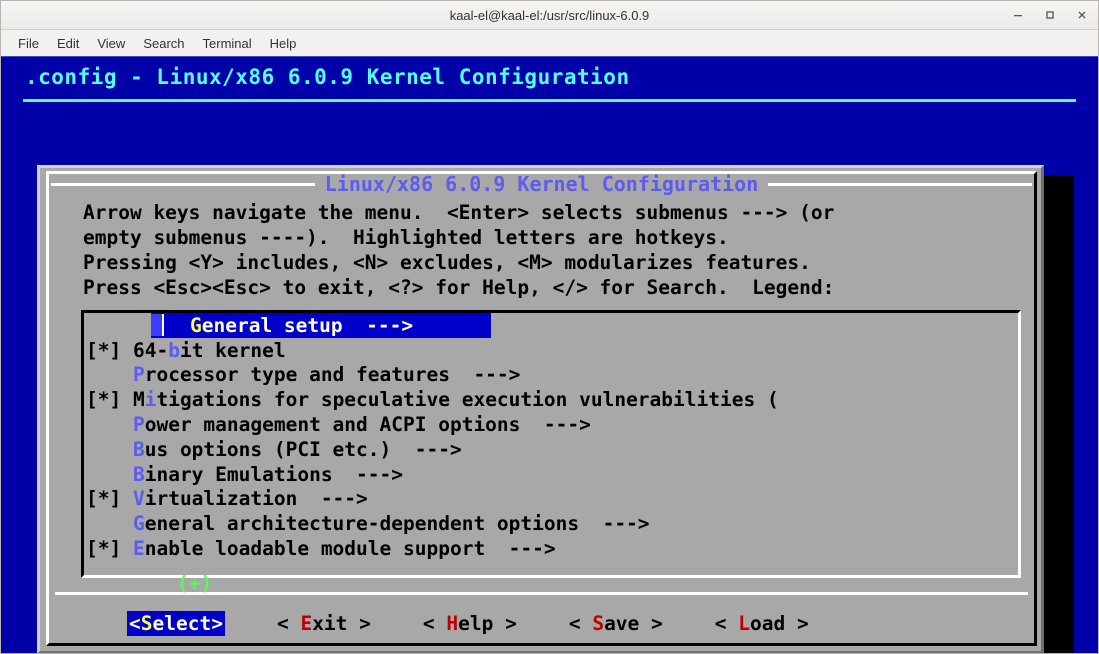 The image size is (1099, 654). Describe the element at coordinates (273, 474) in the screenshot. I see `item-label: inary Emulations --->` at that location.